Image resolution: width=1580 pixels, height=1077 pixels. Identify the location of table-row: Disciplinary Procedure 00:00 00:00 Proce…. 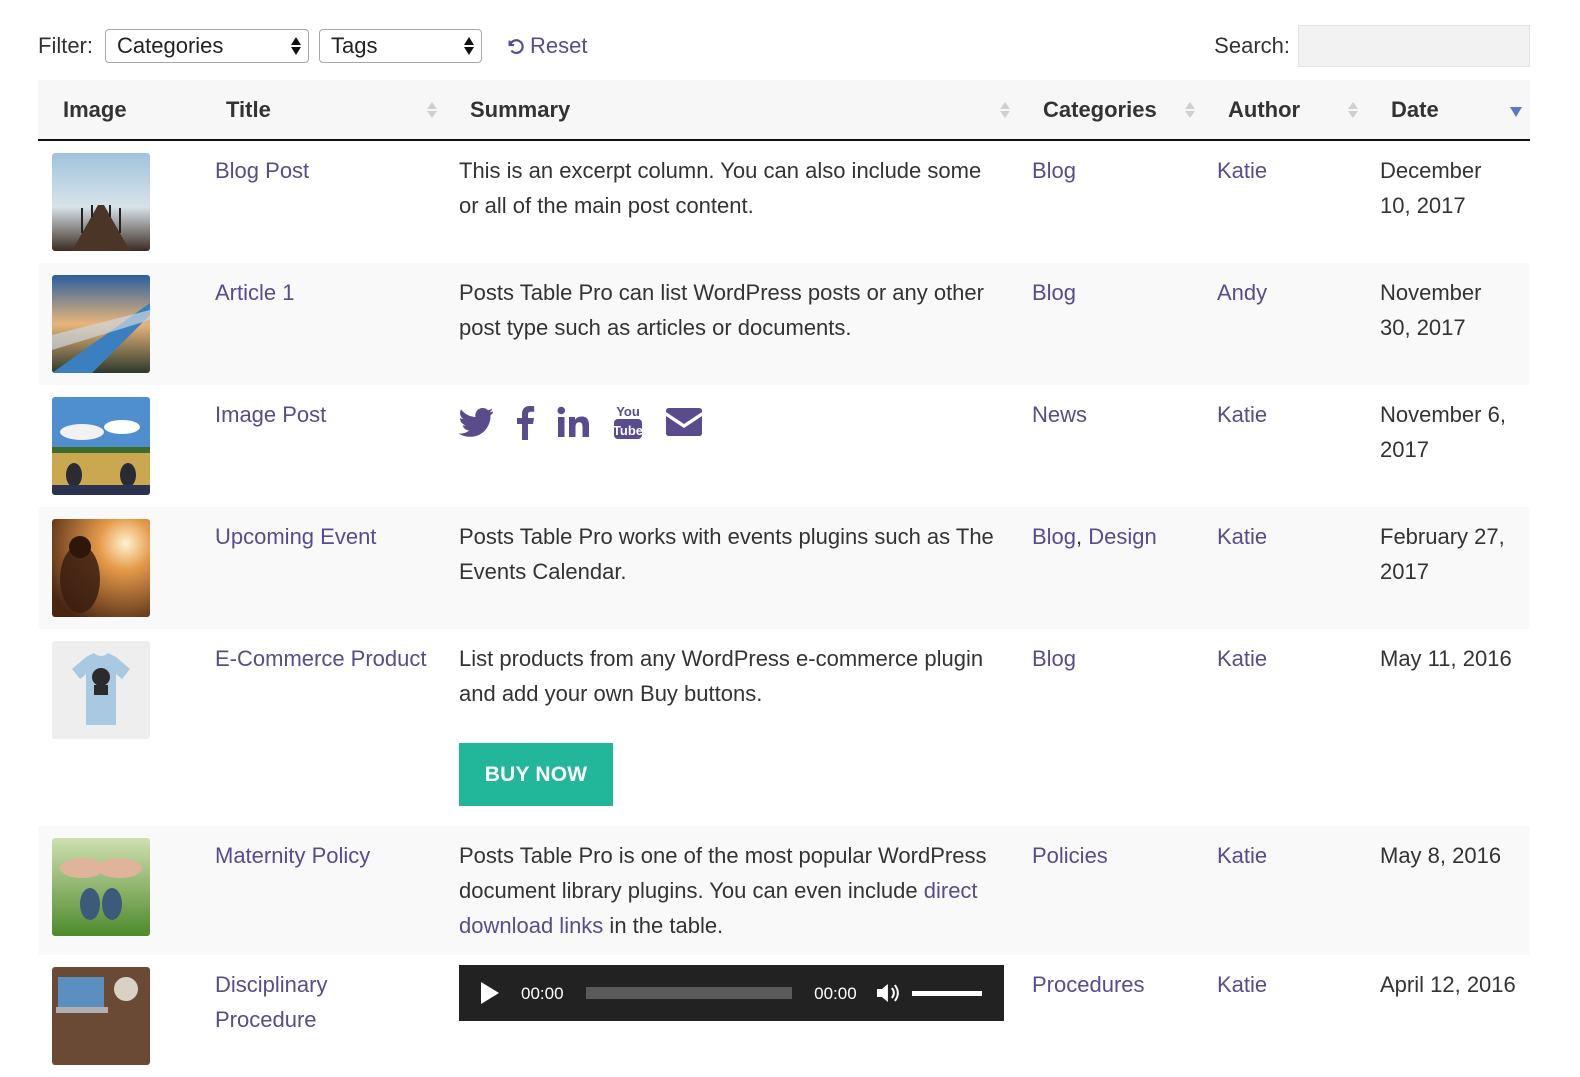
(784, 1016).